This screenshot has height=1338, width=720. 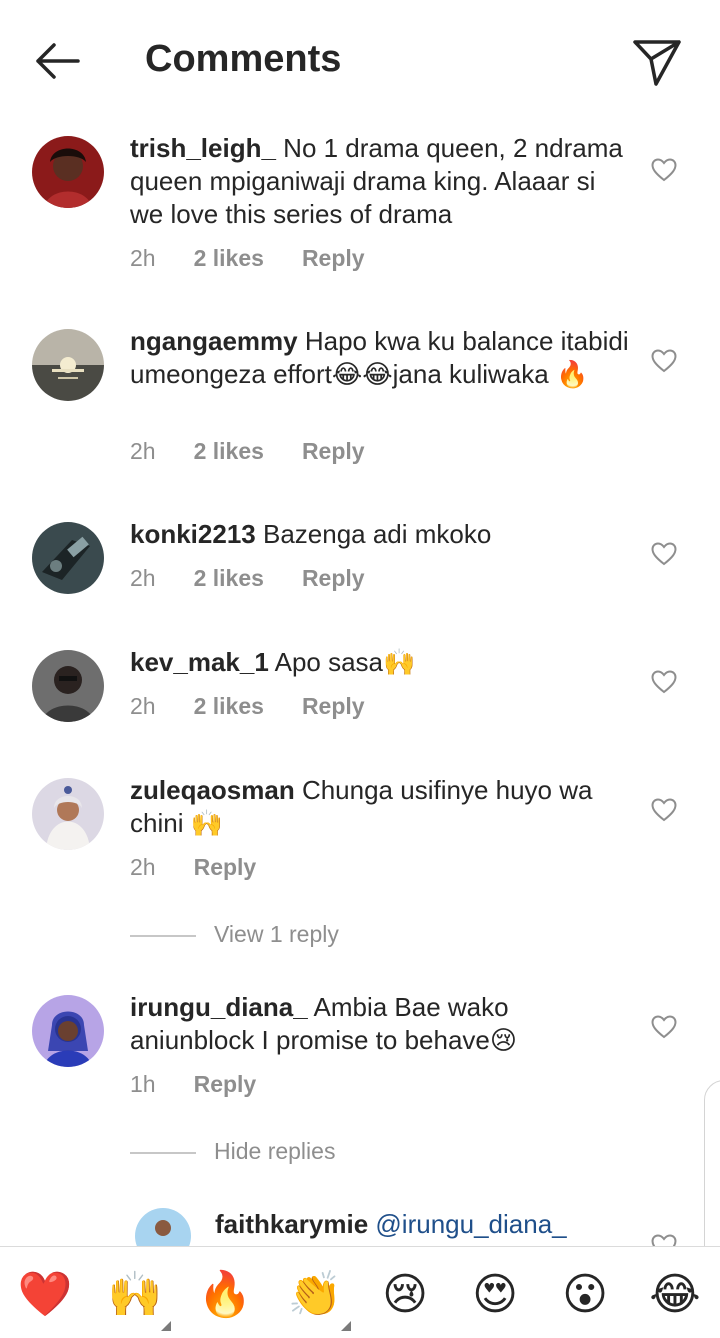 I want to click on hide-replies-toggle: Hide replies, so click(x=280, y=1153).